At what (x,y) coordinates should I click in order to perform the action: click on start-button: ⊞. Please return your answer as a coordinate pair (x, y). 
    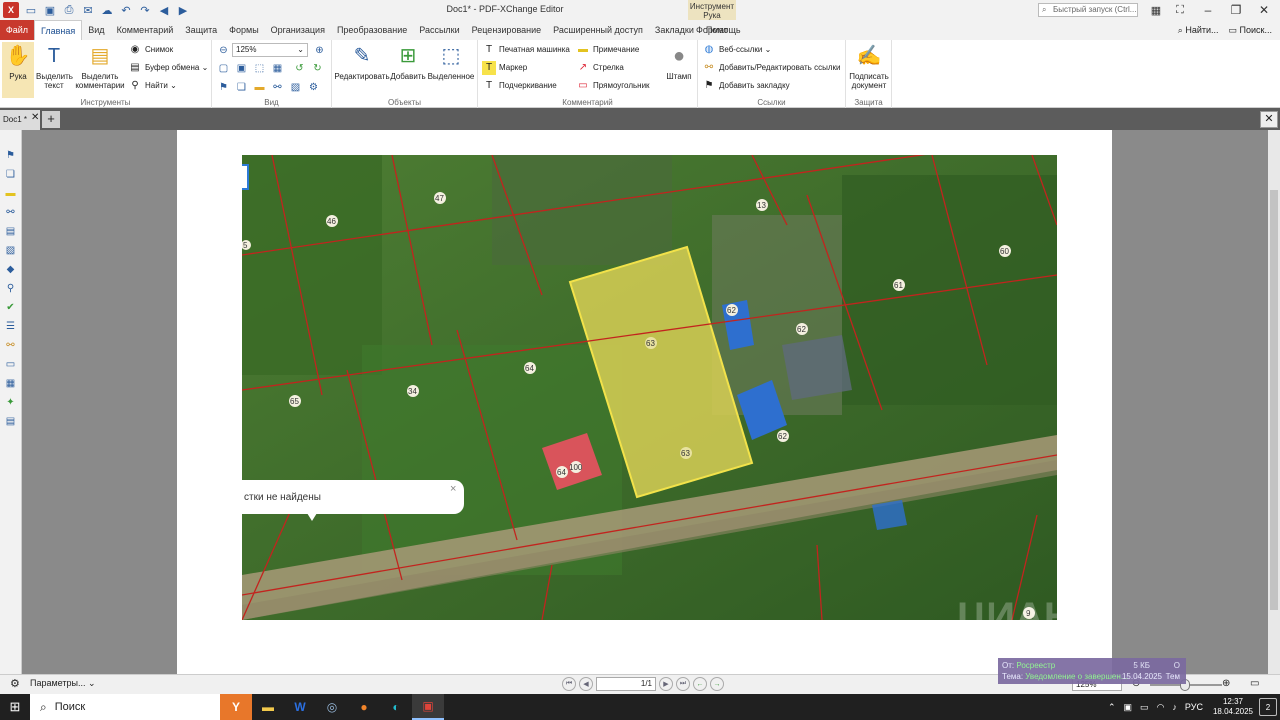
    Looking at the image, I should click on (15, 707).